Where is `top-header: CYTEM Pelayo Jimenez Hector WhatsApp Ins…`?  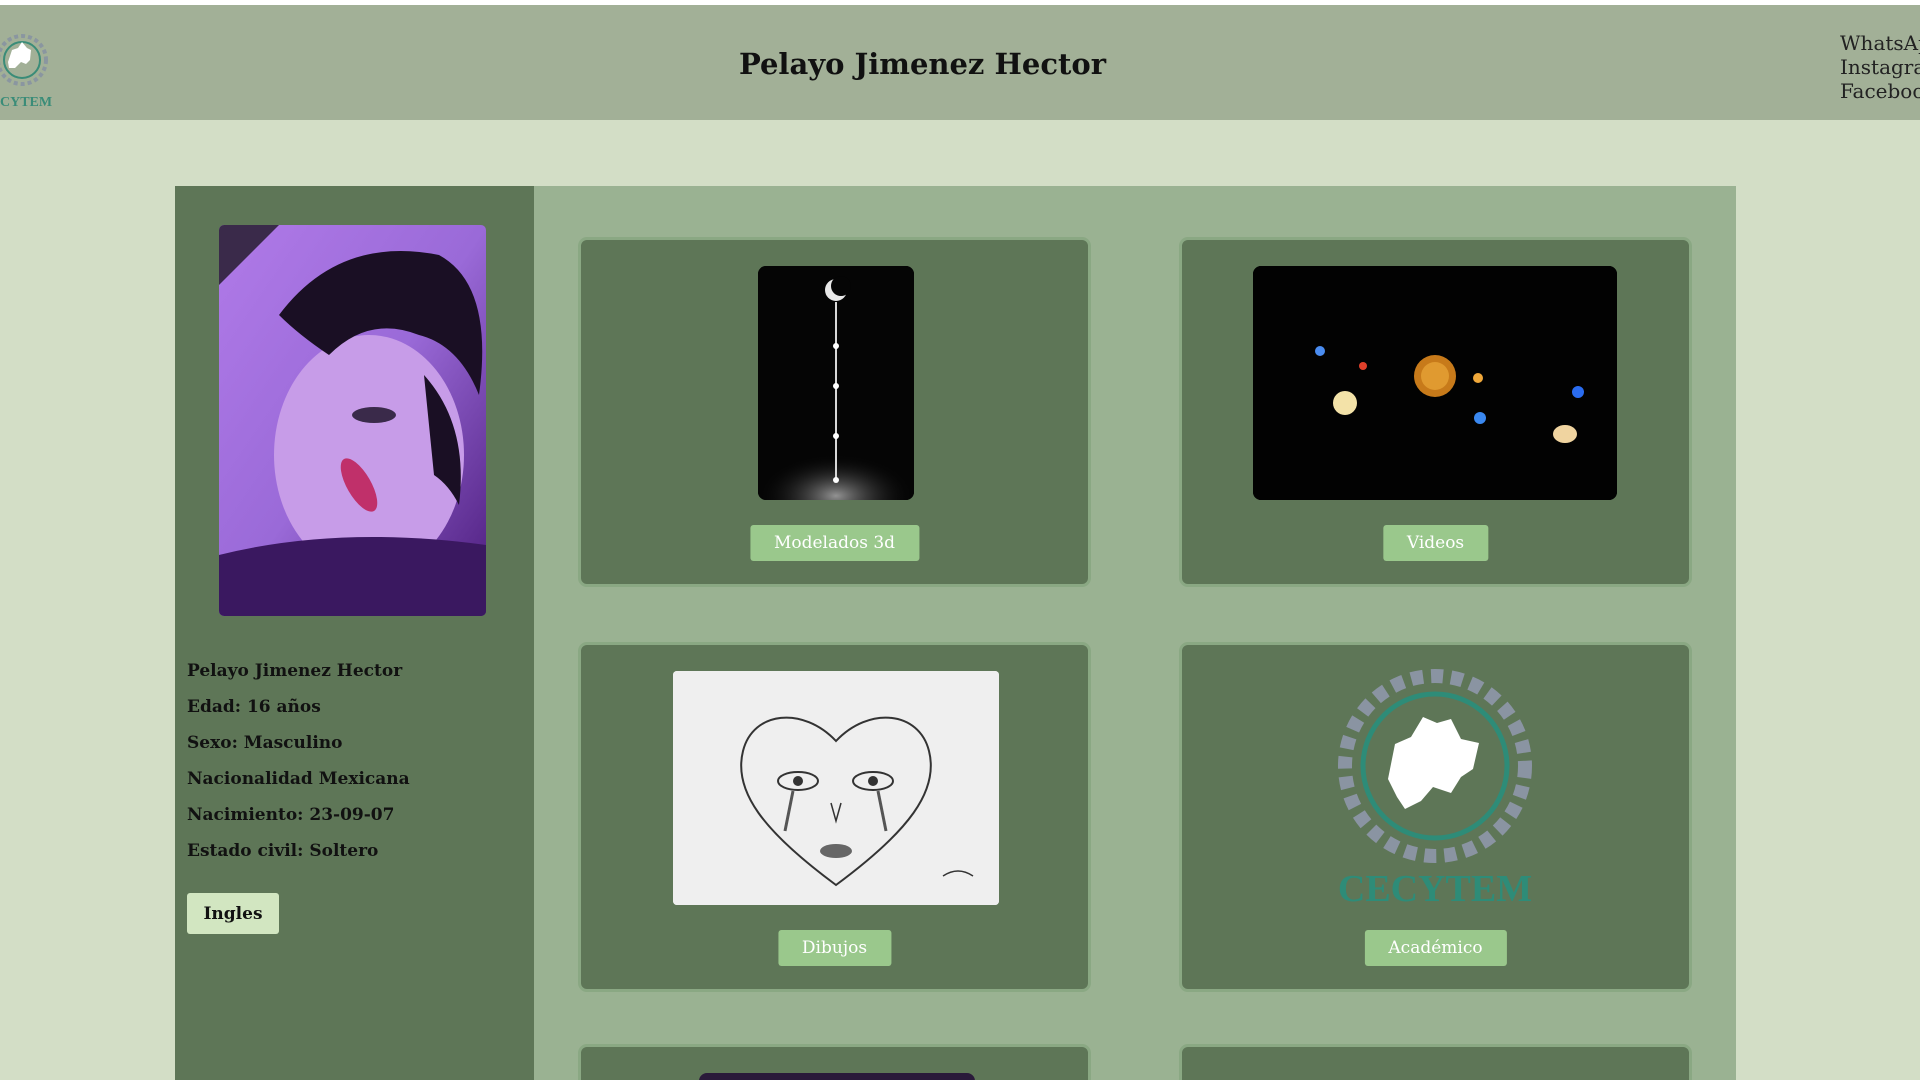 top-header: CYTEM Pelayo Jimenez Hector WhatsApp Ins… is located at coordinates (960, 60).